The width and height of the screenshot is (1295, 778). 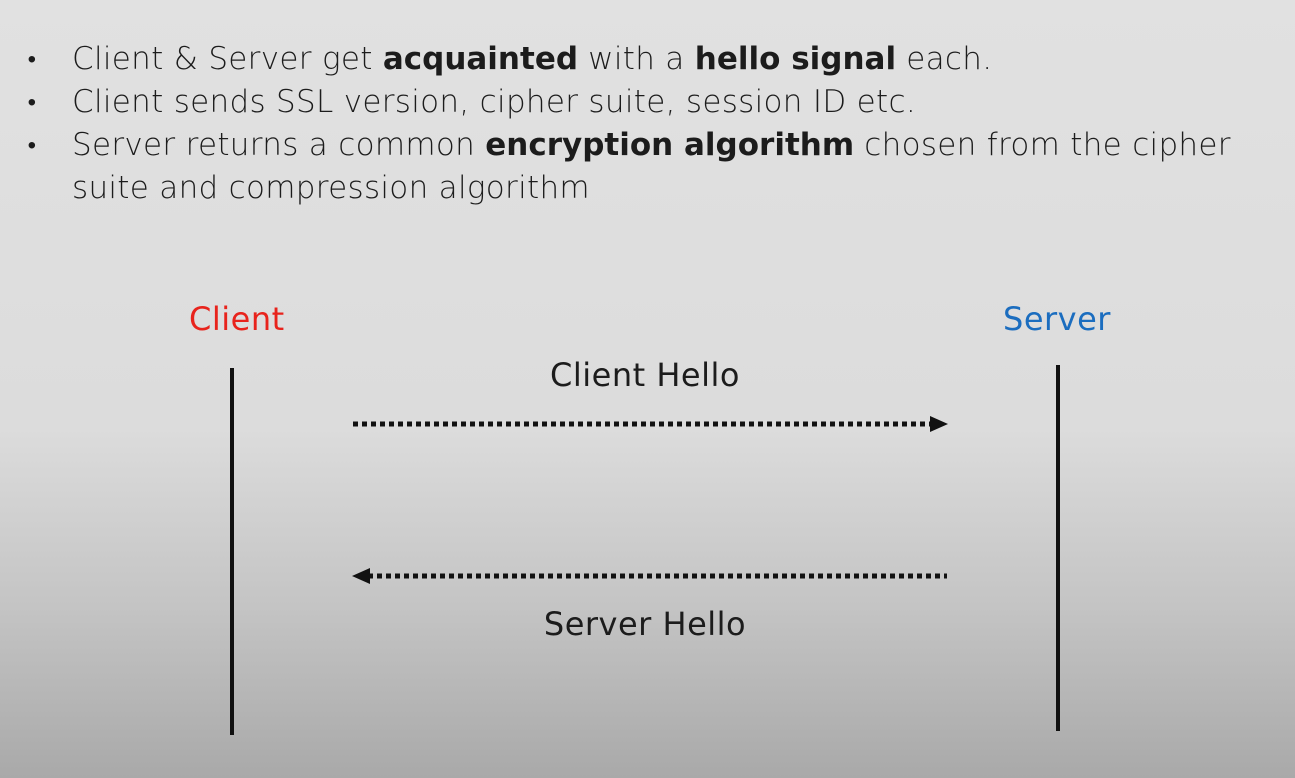 I want to click on bullet-text-segment: encryption algorithm, so click(x=670, y=145).